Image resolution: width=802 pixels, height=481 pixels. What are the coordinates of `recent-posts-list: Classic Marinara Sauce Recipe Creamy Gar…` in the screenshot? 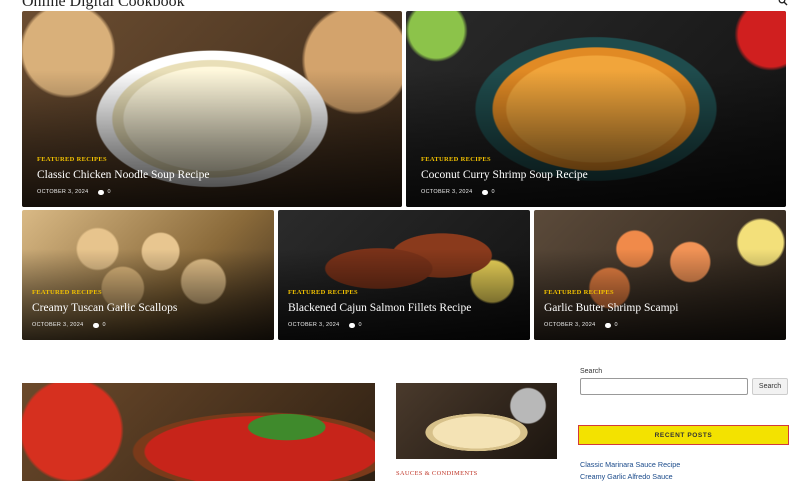 It's located at (630, 470).